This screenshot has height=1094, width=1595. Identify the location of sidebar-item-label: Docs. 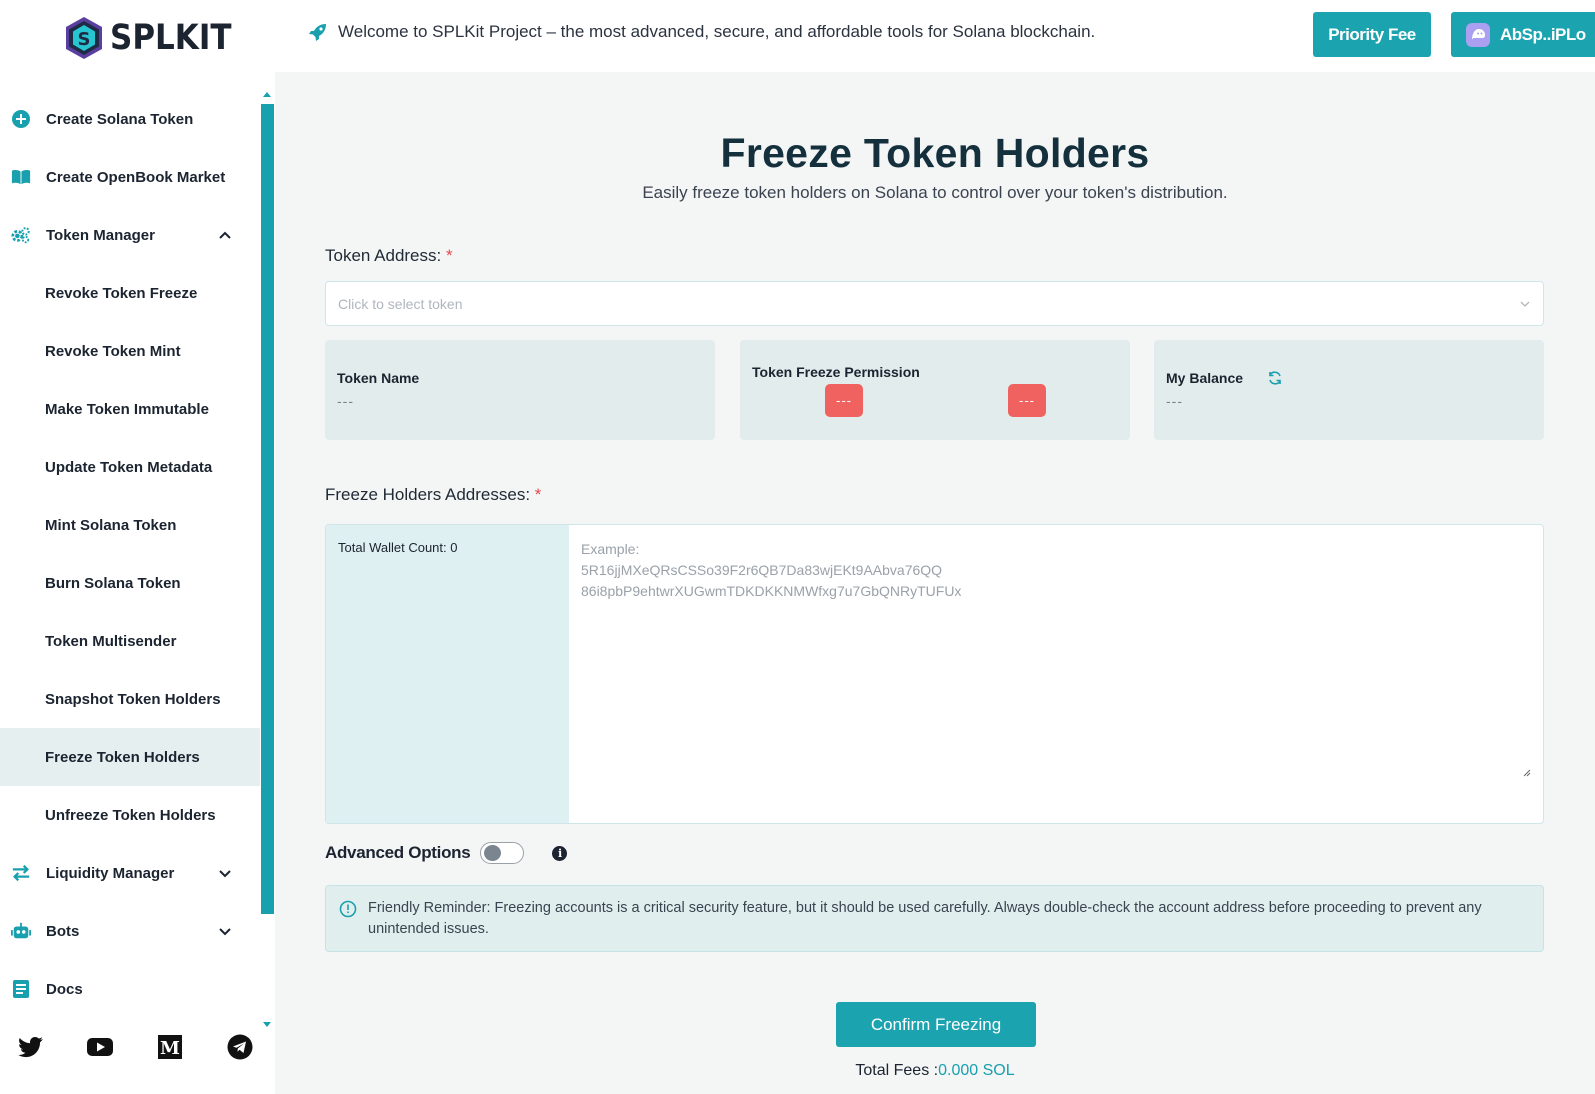
(64, 989).